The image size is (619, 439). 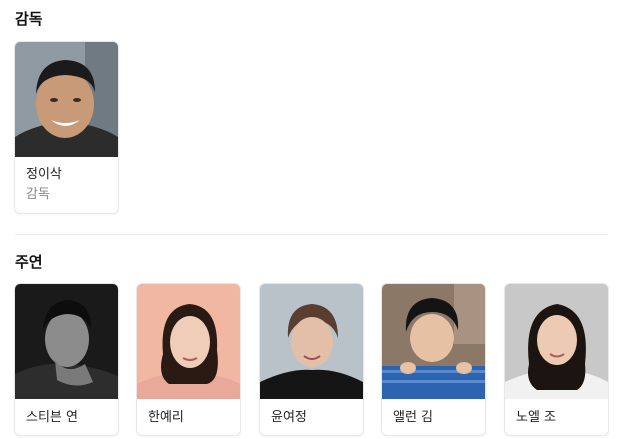 I want to click on person-name: 스티븐 연, so click(x=52, y=417).